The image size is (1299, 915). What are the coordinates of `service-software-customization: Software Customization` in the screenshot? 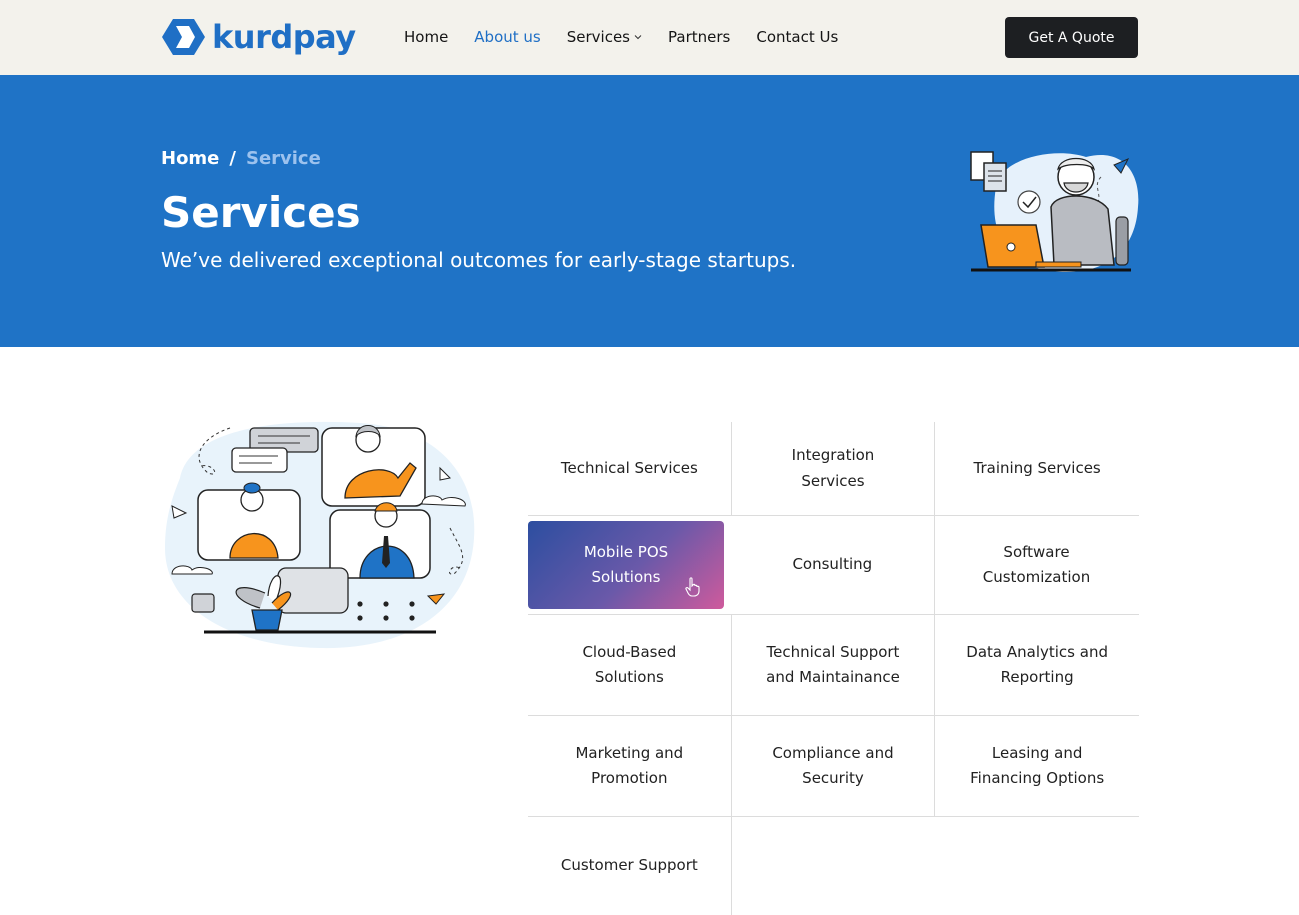 It's located at (1037, 565).